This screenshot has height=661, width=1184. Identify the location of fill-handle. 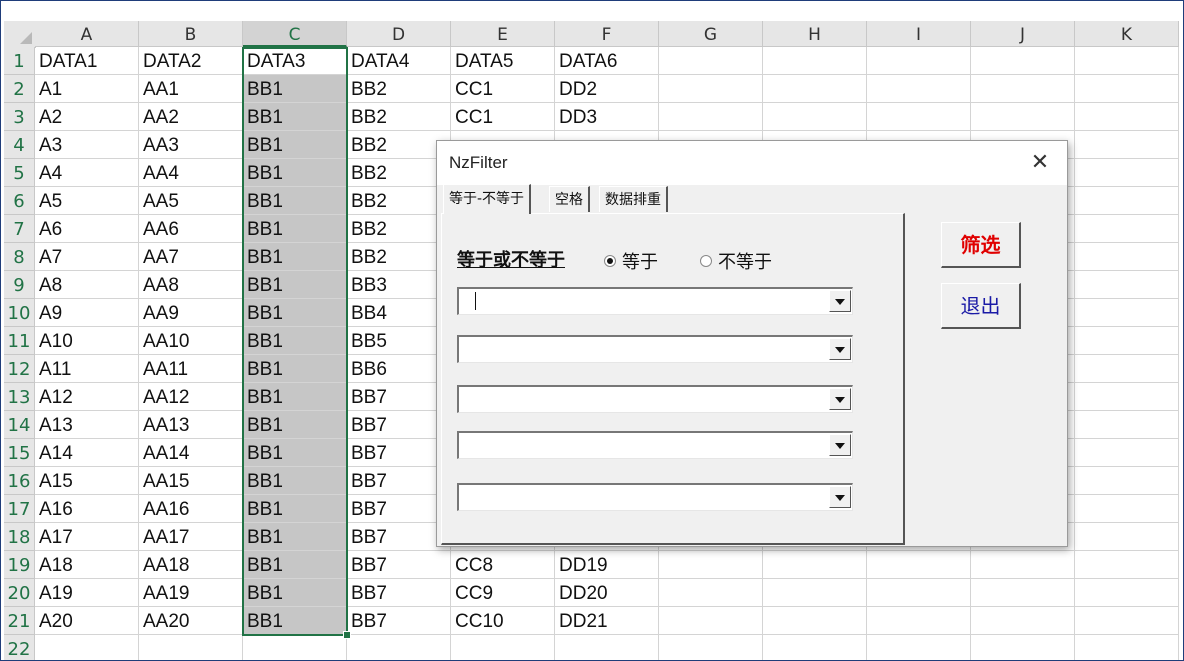
(347, 635).